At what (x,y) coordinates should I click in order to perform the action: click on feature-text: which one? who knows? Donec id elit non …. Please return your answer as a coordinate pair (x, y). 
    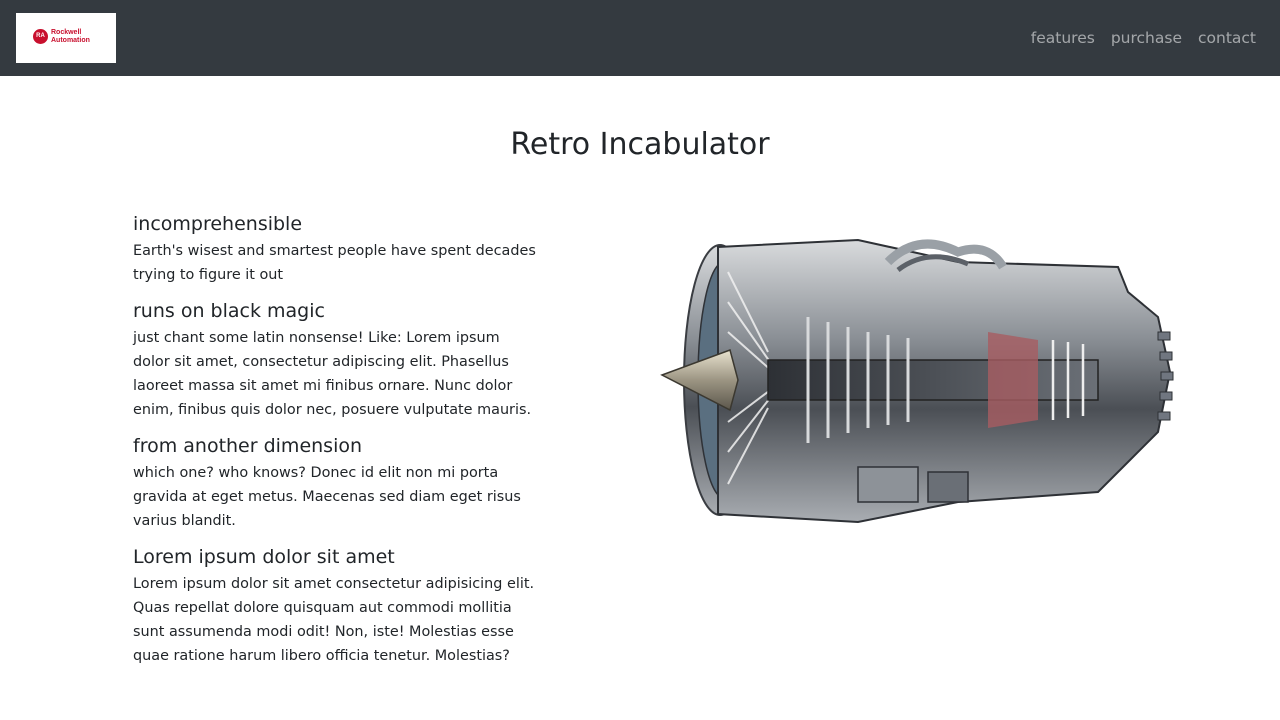
    Looking at the image, I should click on (327, 497).